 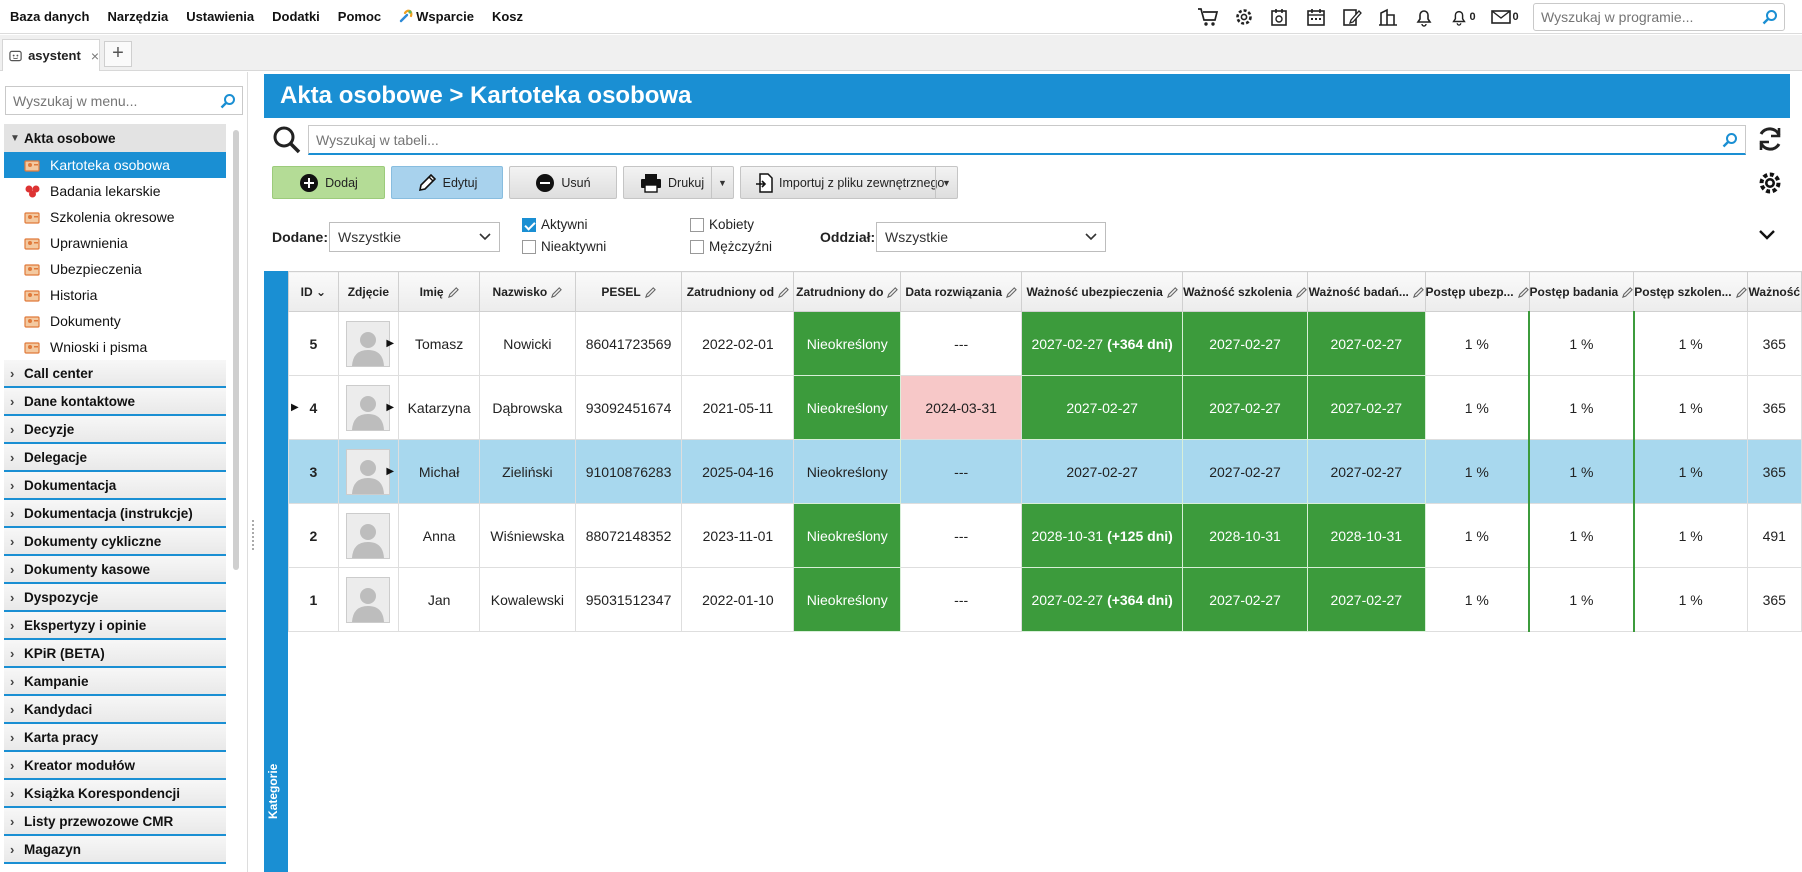 I want to click on collapse-filters-chevron-icon, so click(x=1767, y=235).